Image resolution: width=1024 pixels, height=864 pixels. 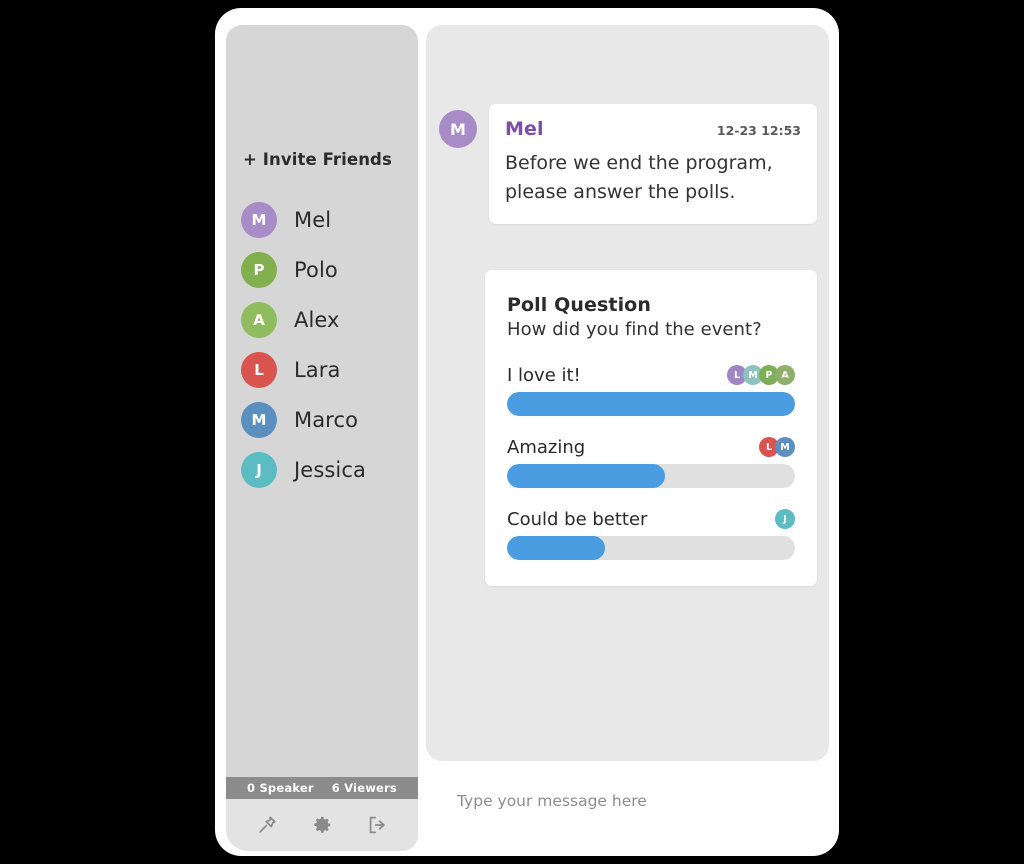 I want to click on voter-avatar: A, so click(x=785, y=375).